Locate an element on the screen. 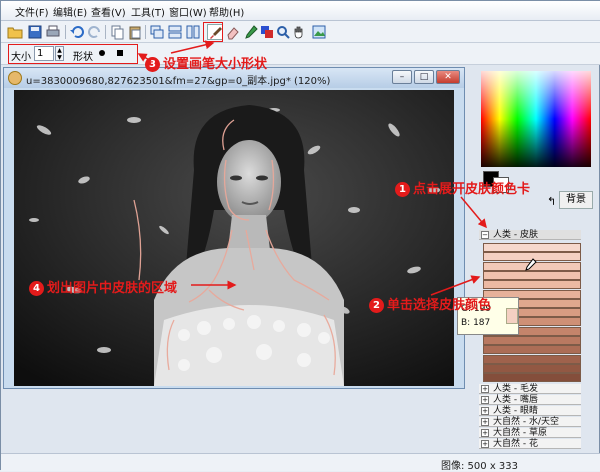 This screenshot has width=600, height=472. category-label: 人类 - 毛发 is located at coordinates (515, 389).